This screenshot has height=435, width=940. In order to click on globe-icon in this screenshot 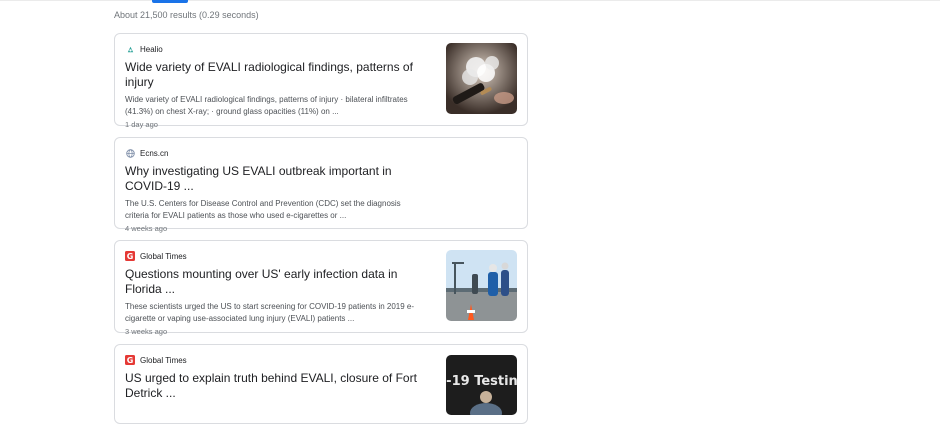, I will do `click(130, 153)`.